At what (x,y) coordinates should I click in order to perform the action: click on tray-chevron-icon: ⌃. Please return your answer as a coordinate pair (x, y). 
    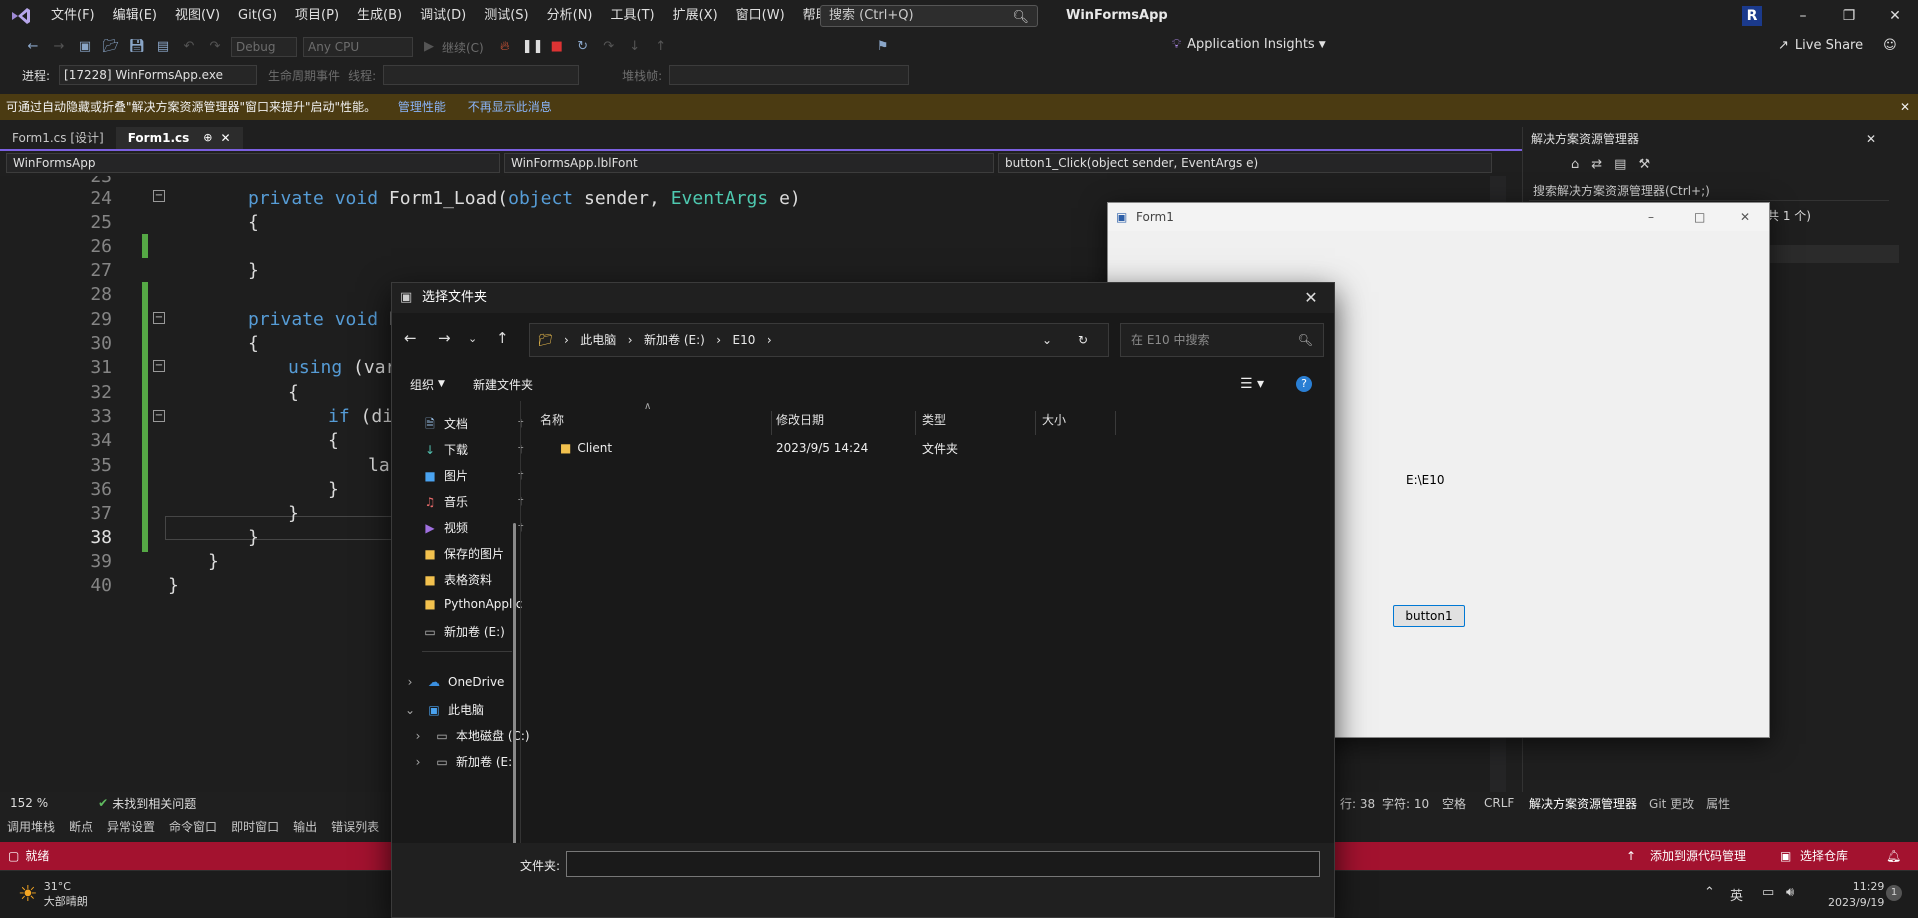
    Looking at the image, I should click on (1709, 892).